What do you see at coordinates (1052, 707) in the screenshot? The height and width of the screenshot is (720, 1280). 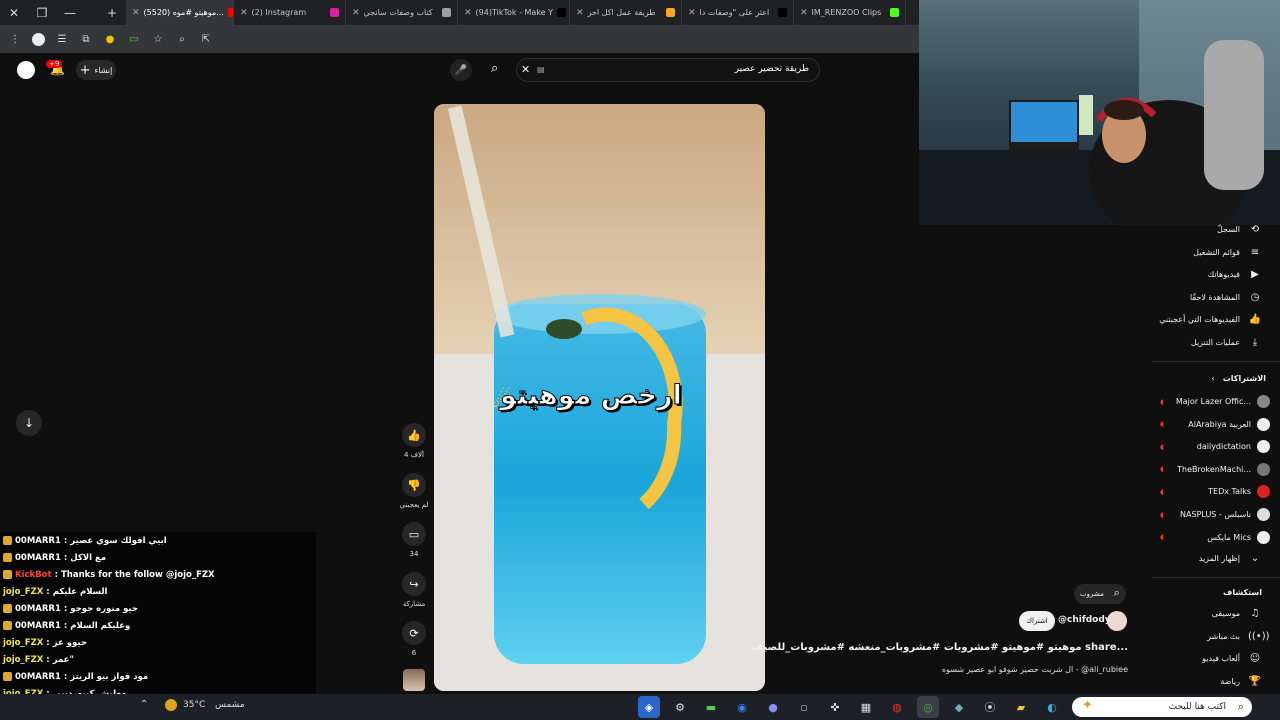 I see `edge-icon: ◐` at bounding box center [1052, 707].